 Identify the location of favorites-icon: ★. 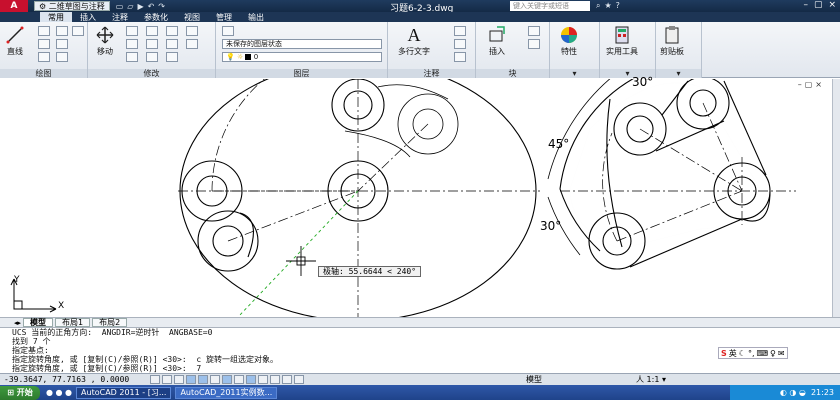
(607, 6).